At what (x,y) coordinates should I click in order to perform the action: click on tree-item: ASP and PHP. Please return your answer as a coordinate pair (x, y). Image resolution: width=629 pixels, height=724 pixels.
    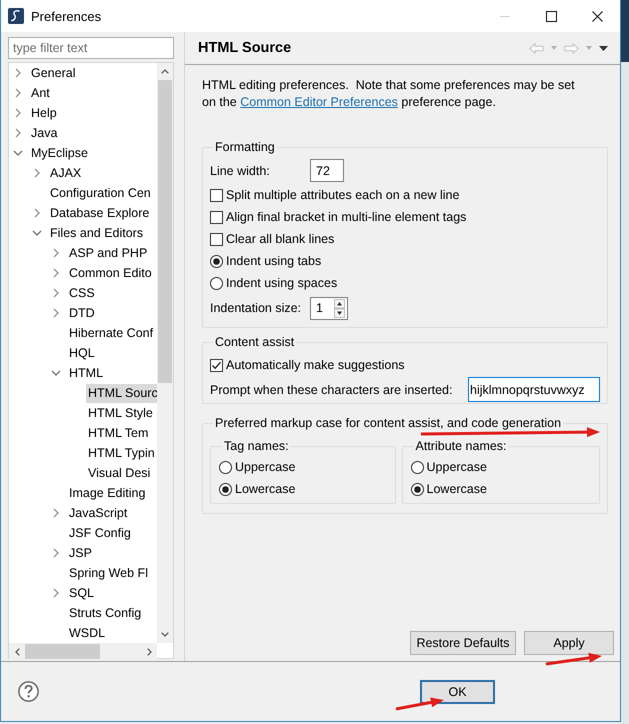
    Looking at the image, I should click on (108, 253).